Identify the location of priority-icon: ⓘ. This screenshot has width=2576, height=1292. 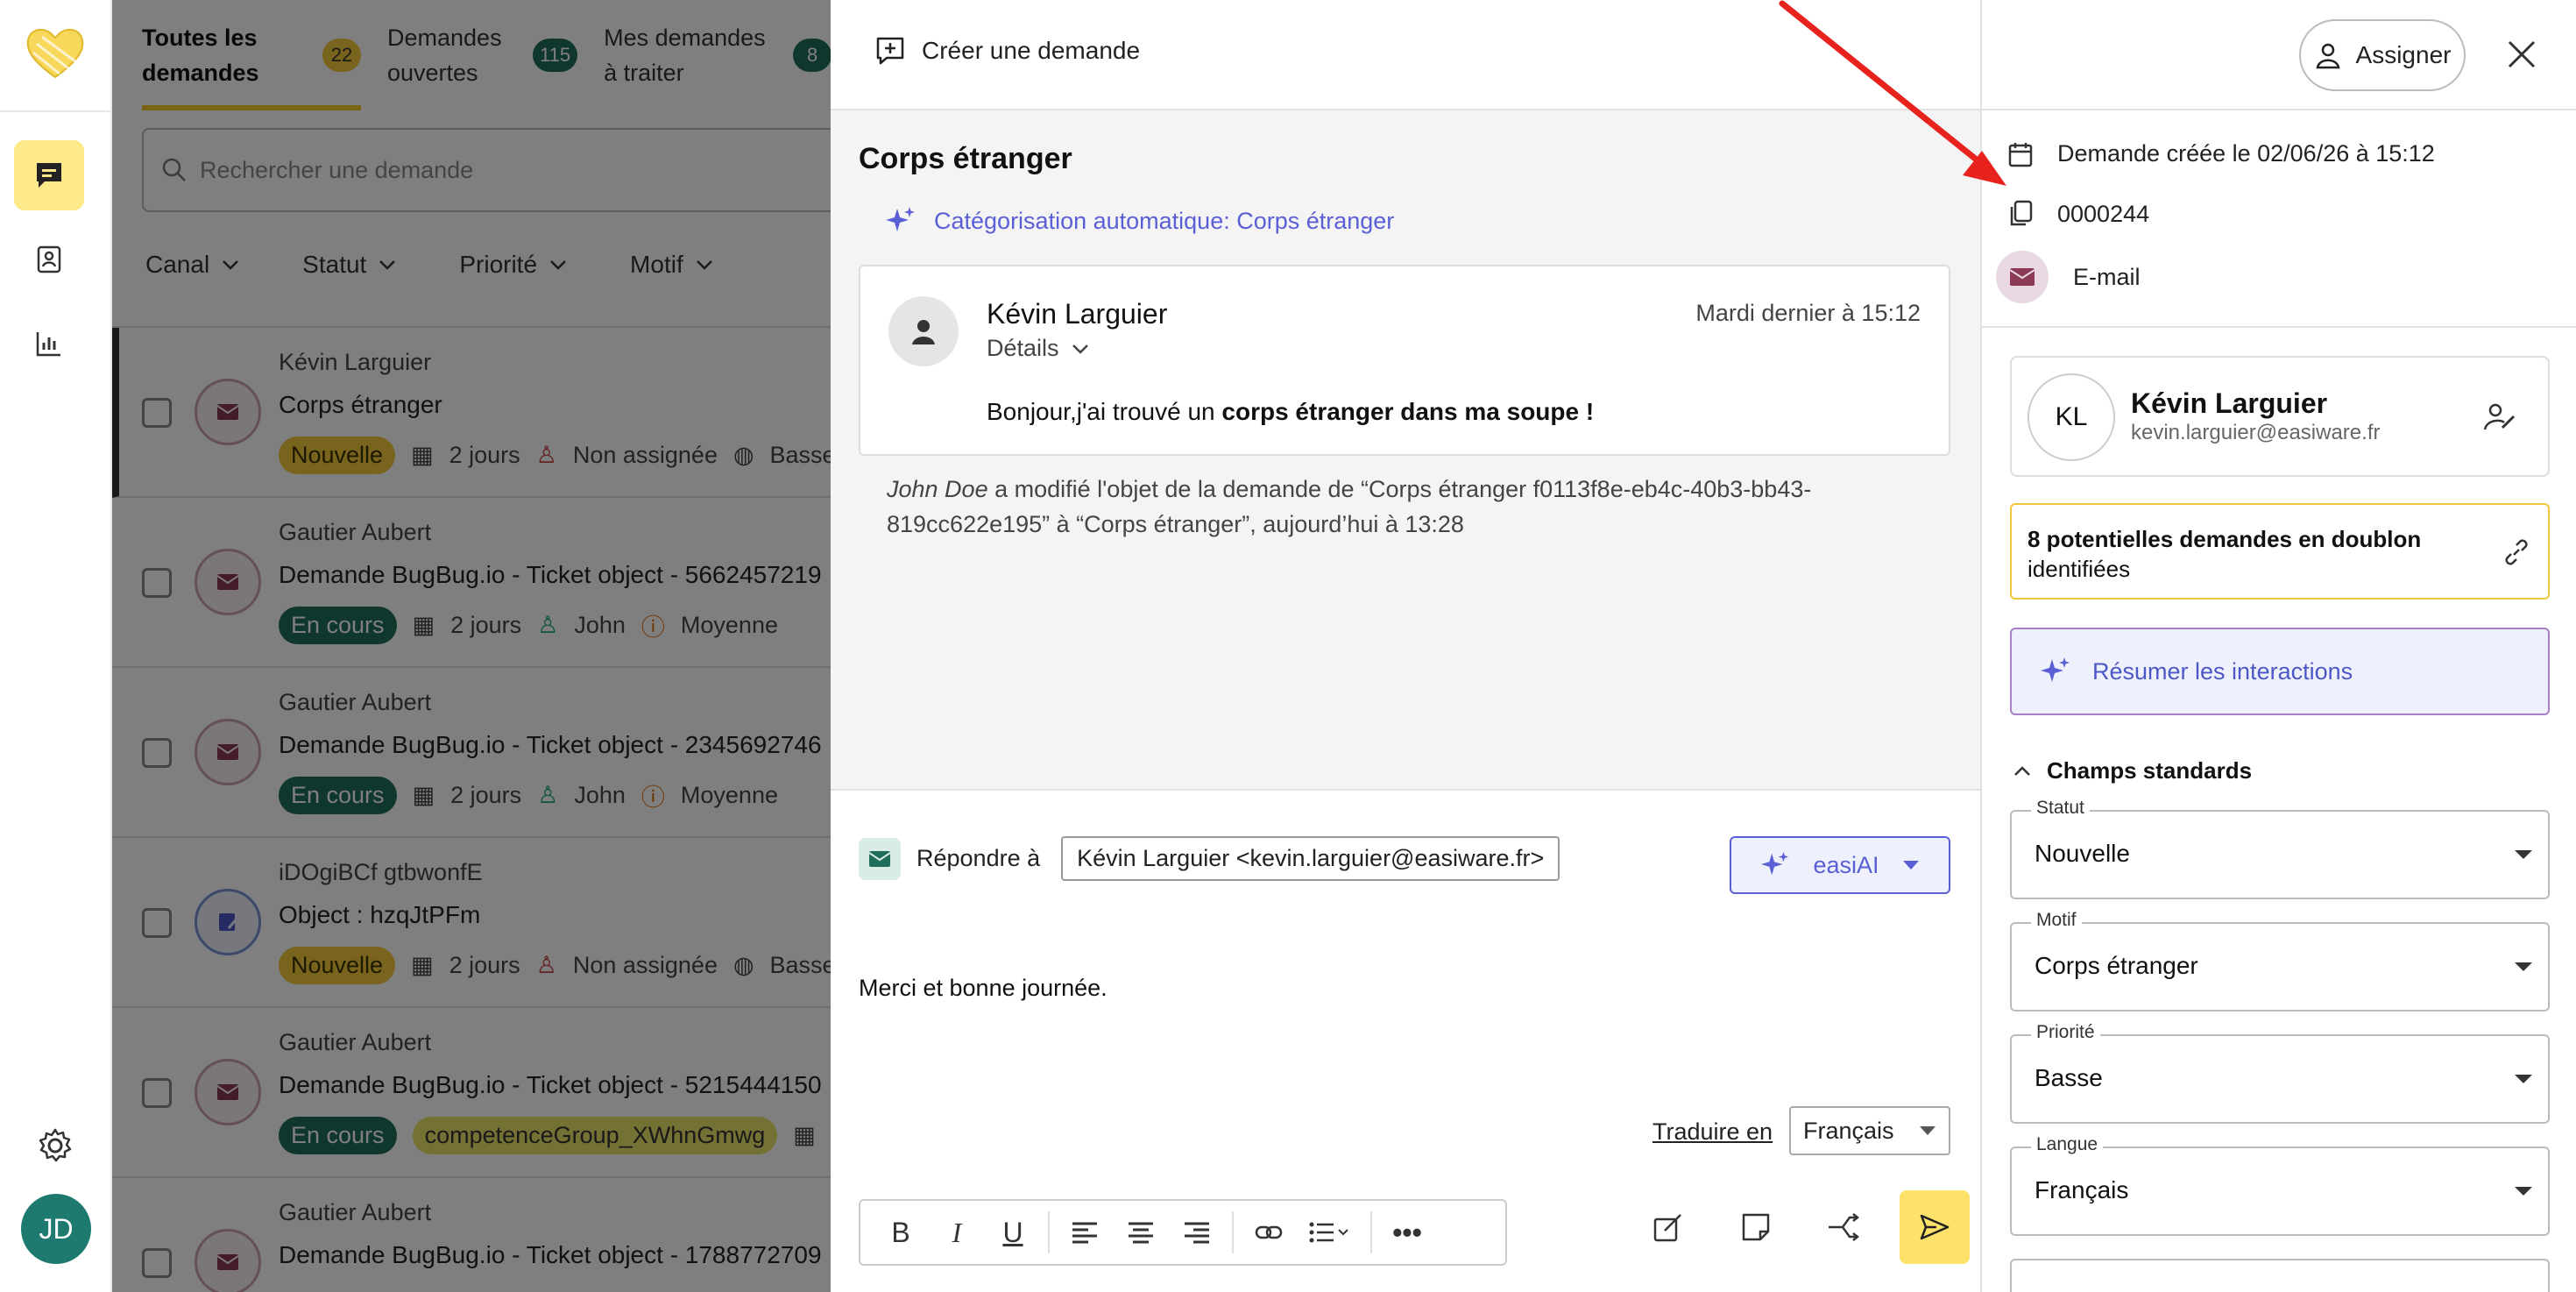
(652, 628).